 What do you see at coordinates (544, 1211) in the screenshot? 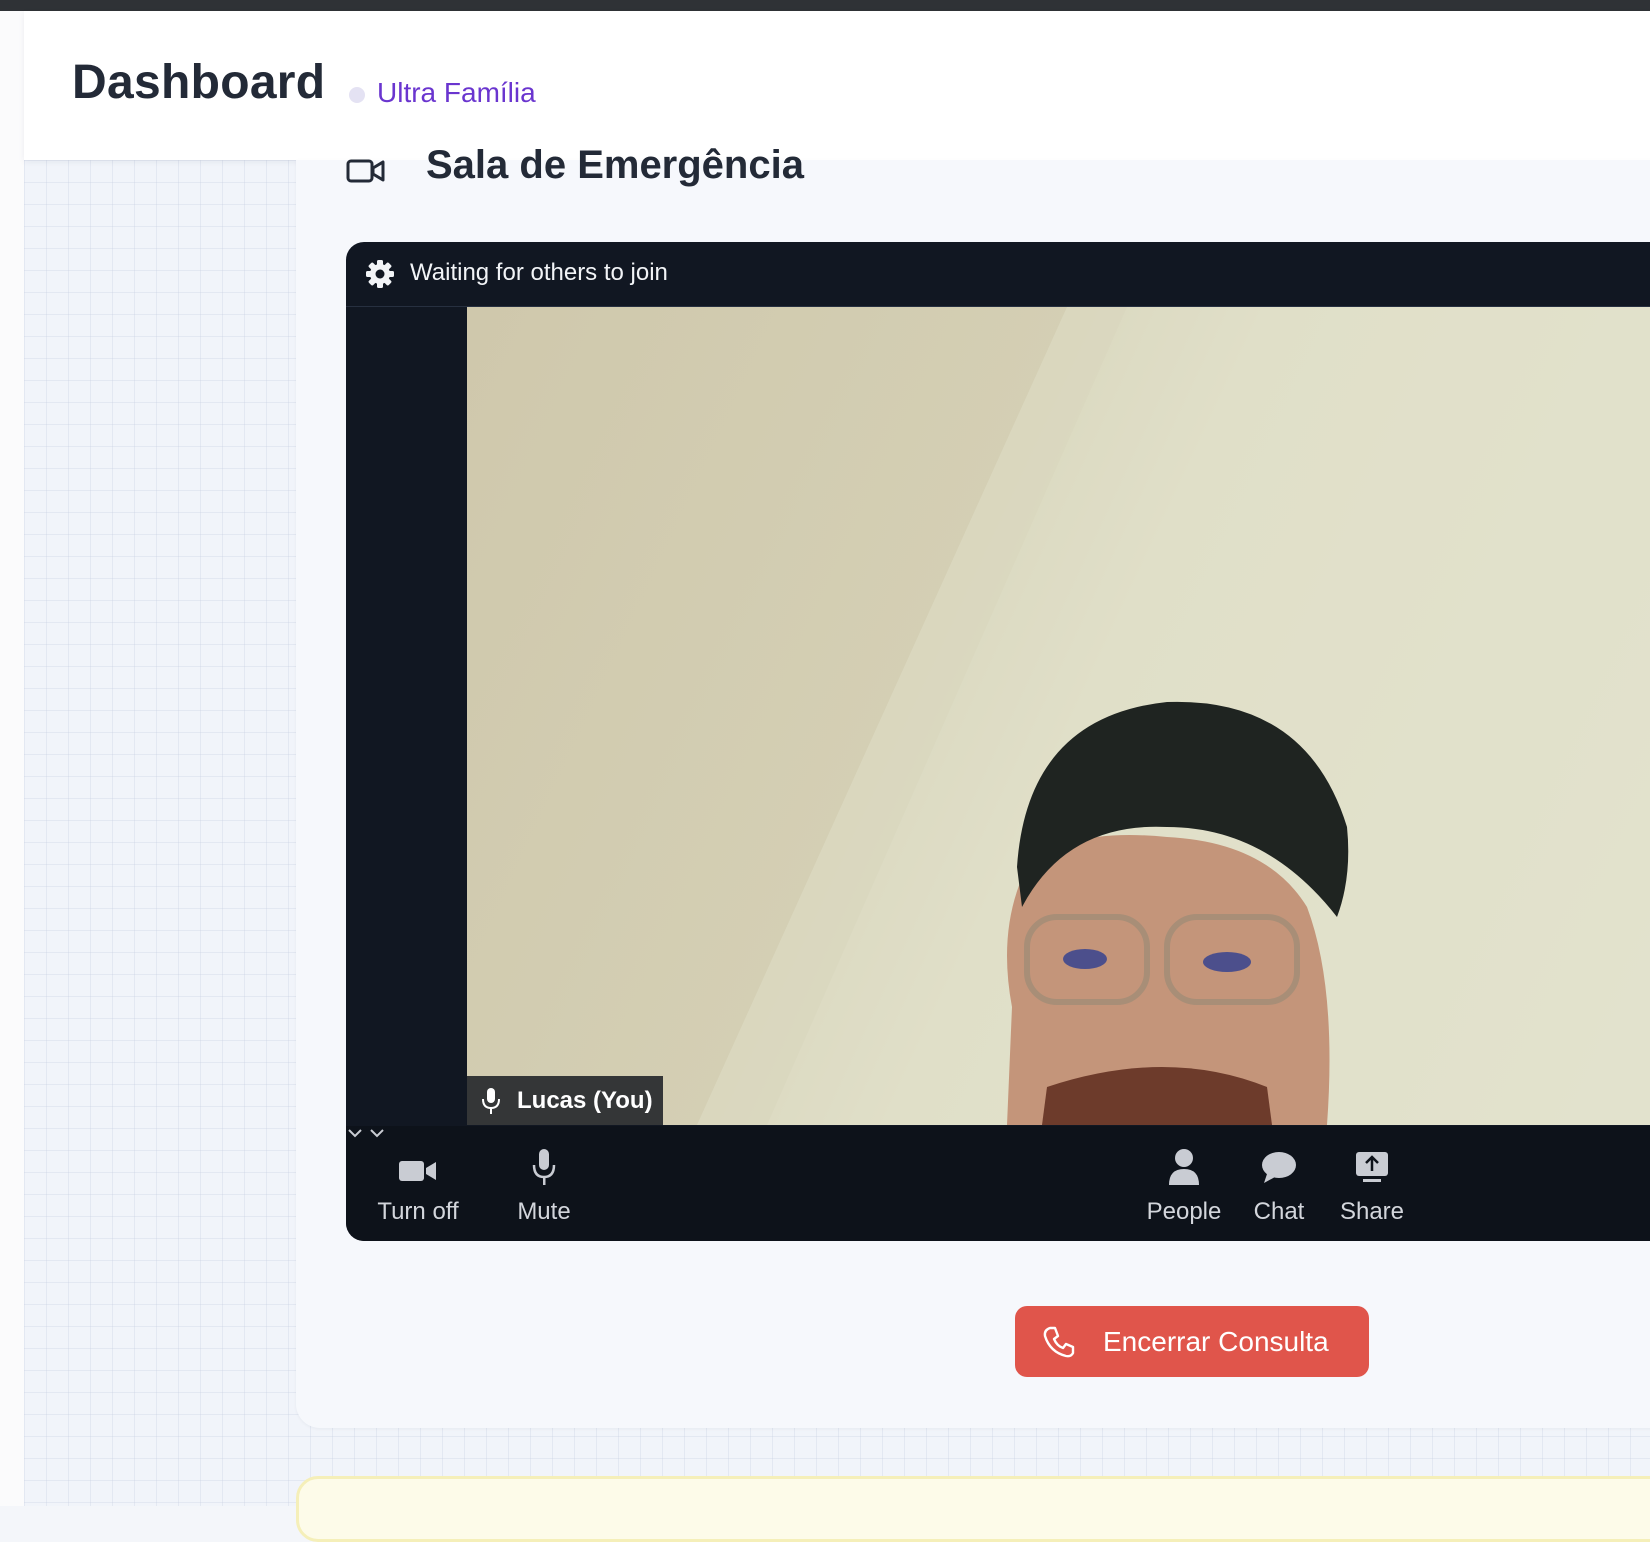
I see `mute-label: Mute` at bounding box center [544, 1211].